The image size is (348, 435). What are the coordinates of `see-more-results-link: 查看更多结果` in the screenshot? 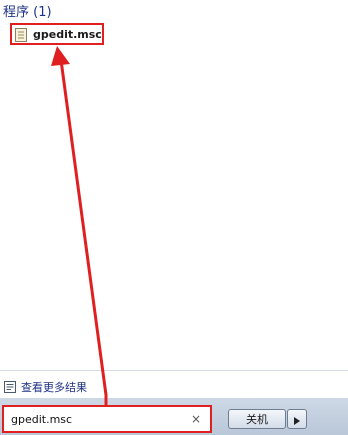 It's located at (45, 387).